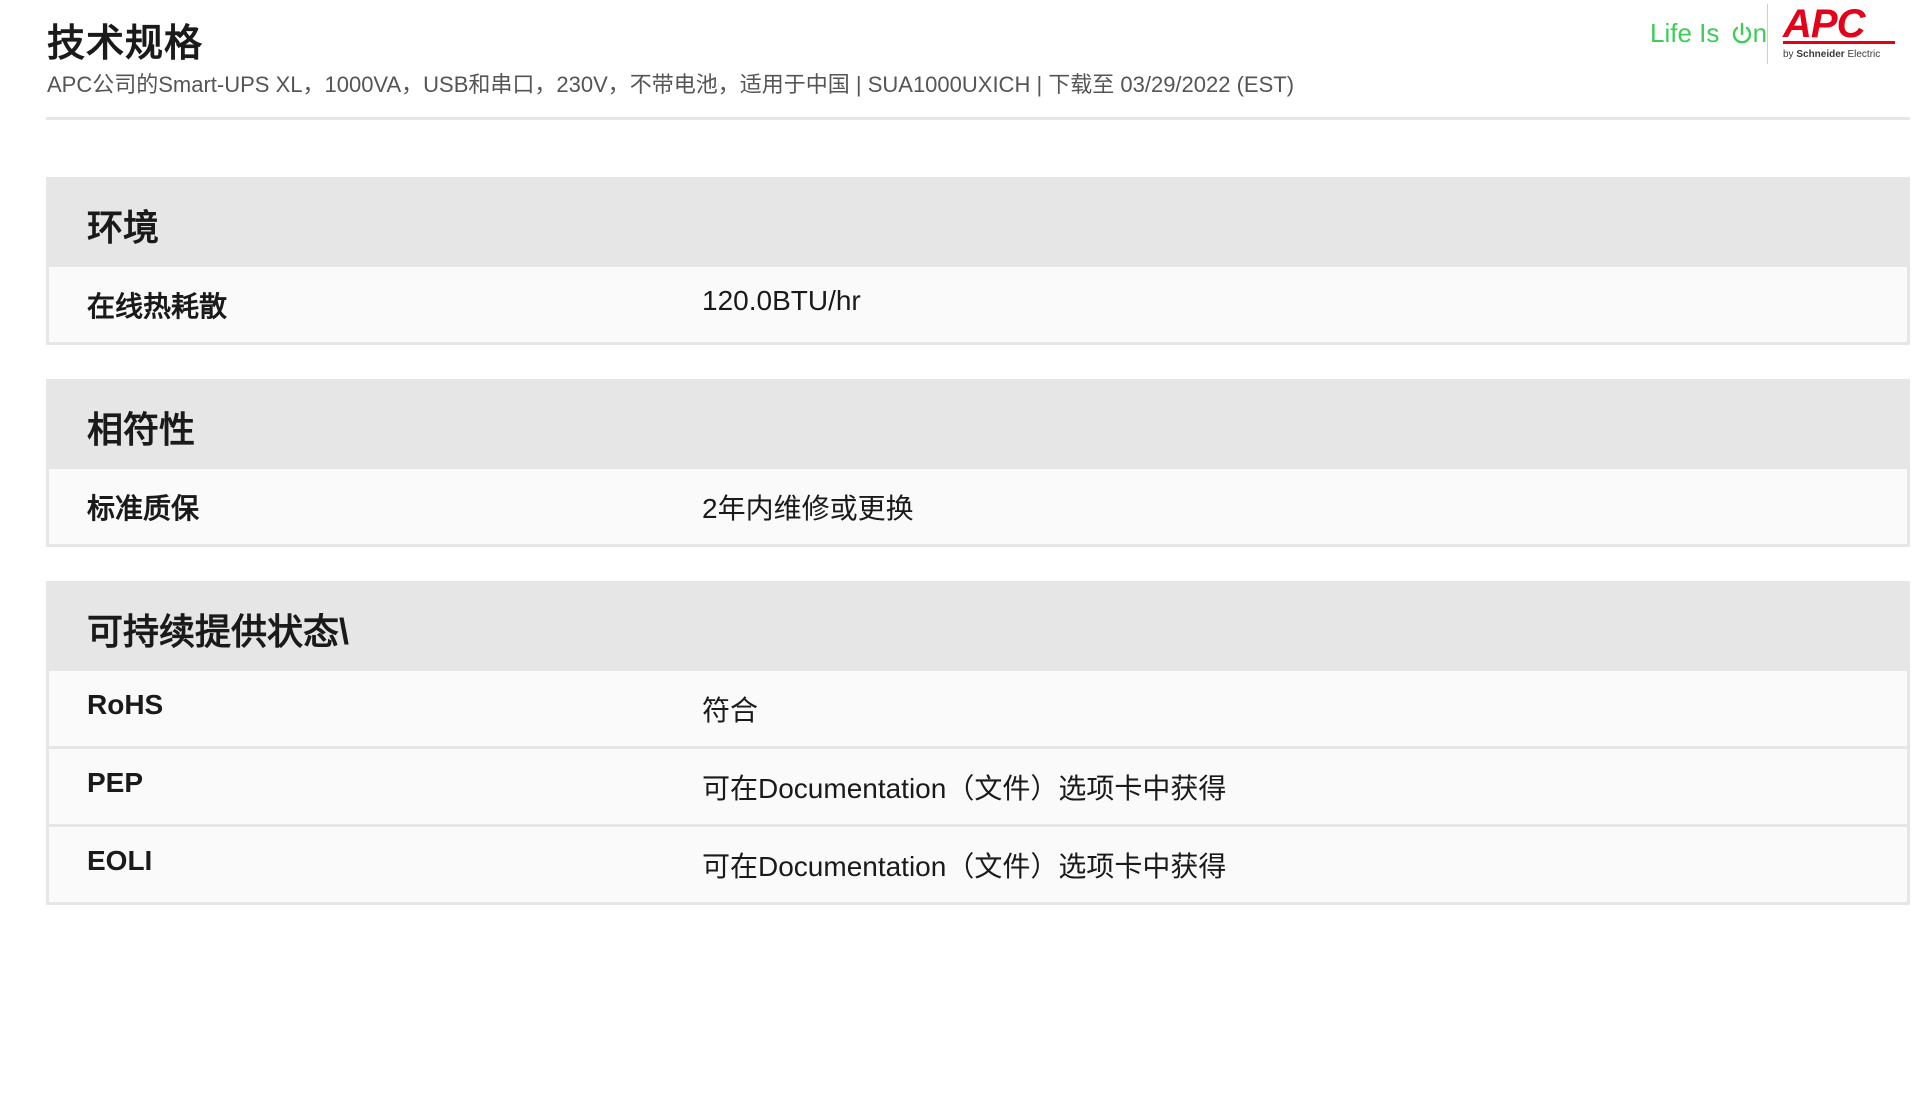  What do you see at coordinates (978, 304) in the screenshot?
I see `spec-row: 在线热耗散 120.0BTU/hr` at bounding box center [978, 304].